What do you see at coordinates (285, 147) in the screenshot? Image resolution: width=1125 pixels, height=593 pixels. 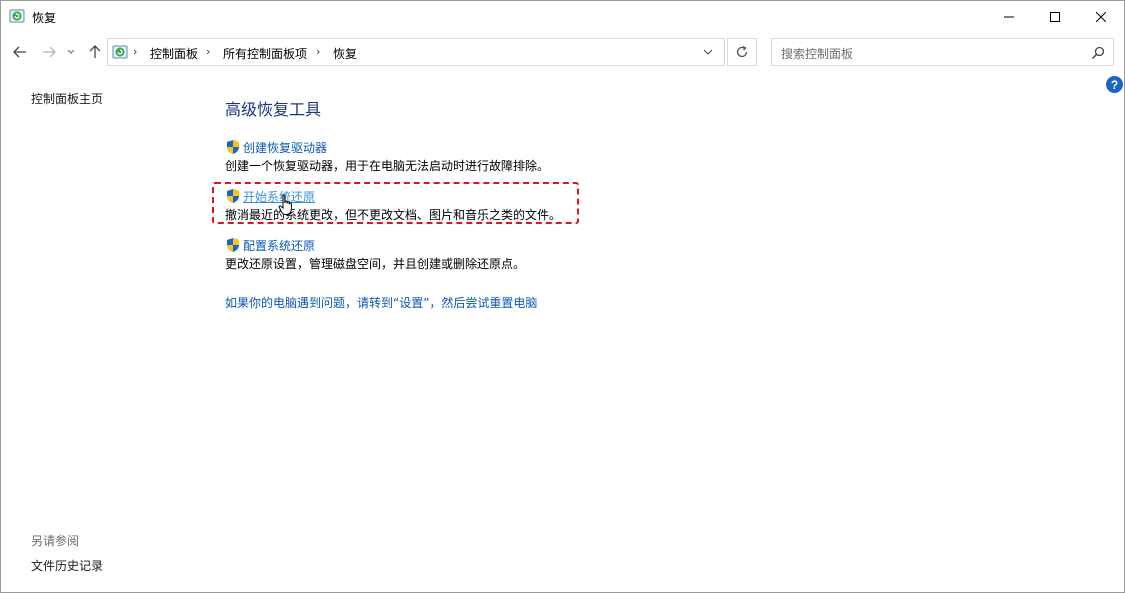 I see `create-recovery-drive-link: 创建恢复驱动器` at bounding box center [285, 147].